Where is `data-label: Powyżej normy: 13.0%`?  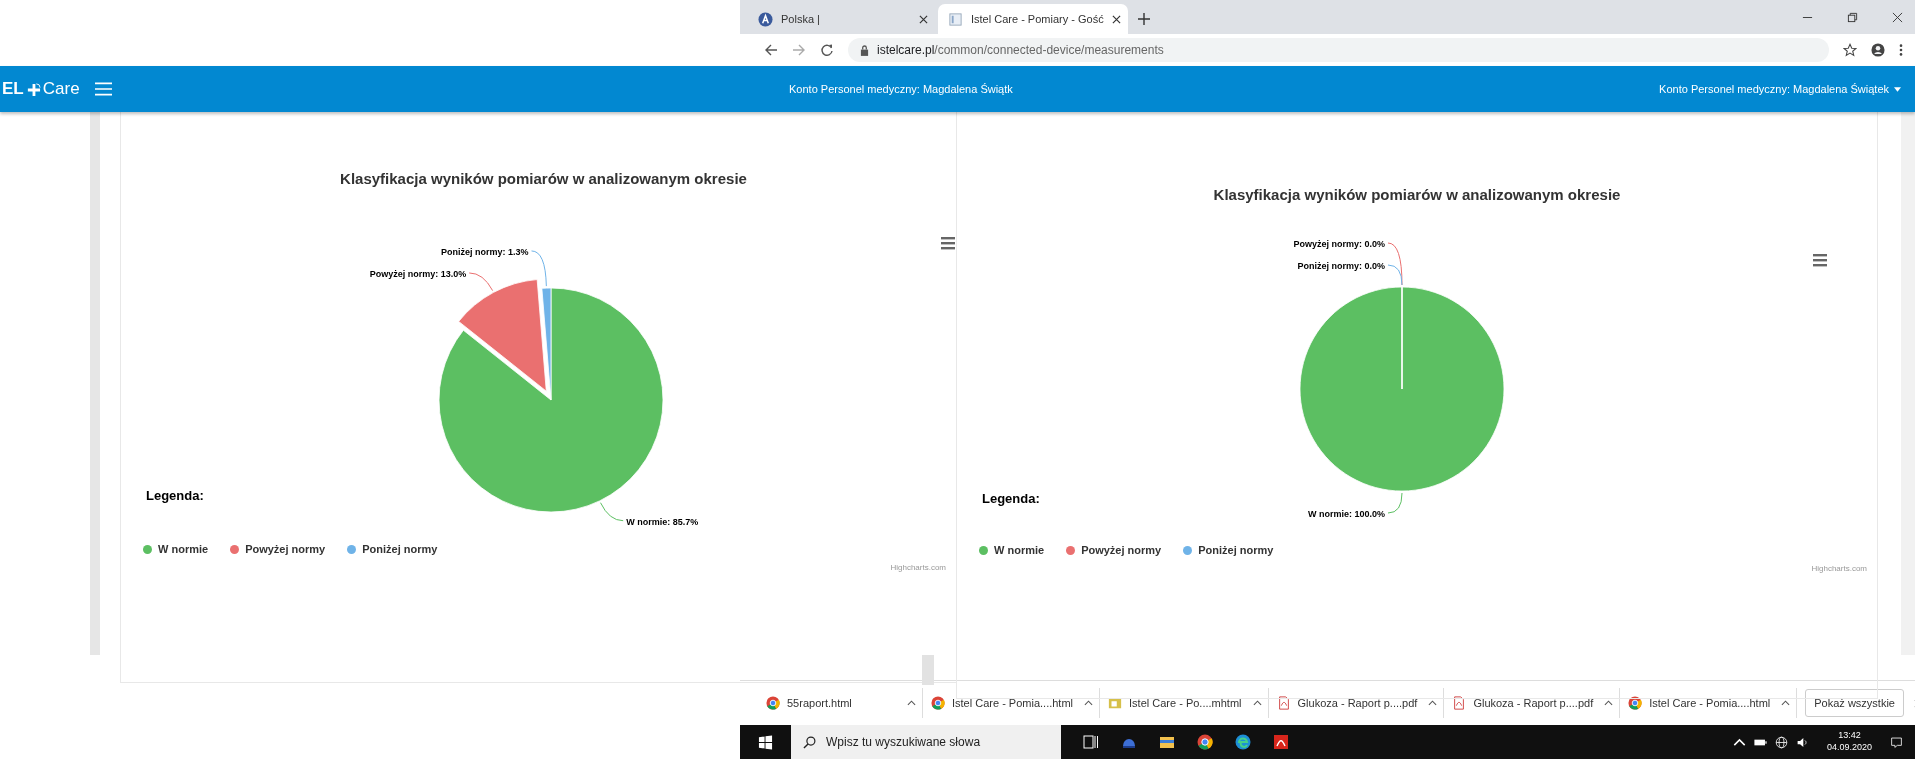
data-label: Powyżej normy: 13.0% is located at coordinates (418, 273).